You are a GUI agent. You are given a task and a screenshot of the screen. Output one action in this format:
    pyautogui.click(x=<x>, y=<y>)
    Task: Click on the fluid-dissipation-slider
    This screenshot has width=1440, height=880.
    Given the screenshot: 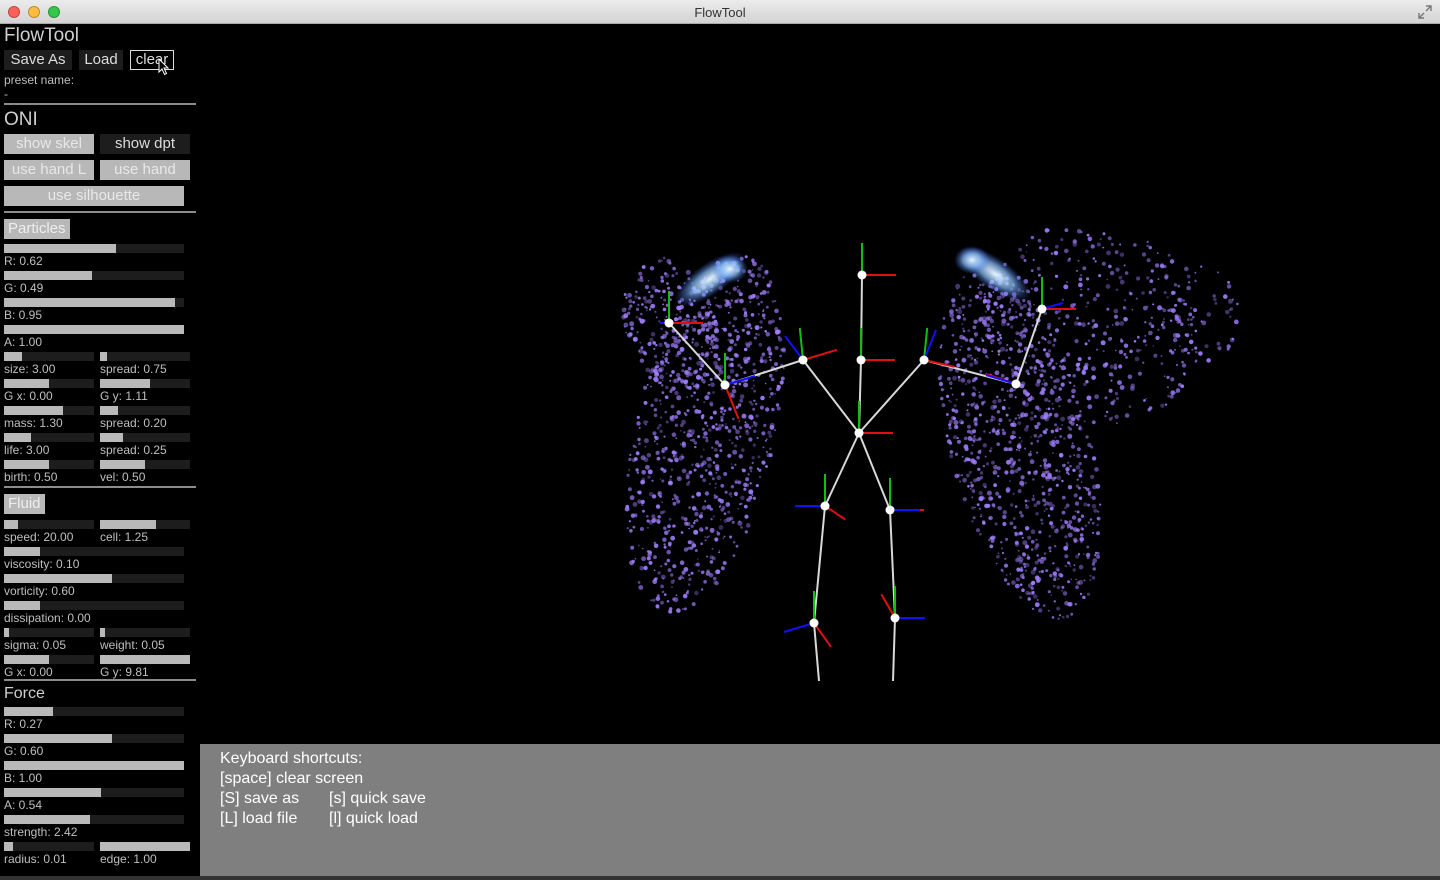 What is the action you would take?
    pyautogui.click(x=94, y=605)
    